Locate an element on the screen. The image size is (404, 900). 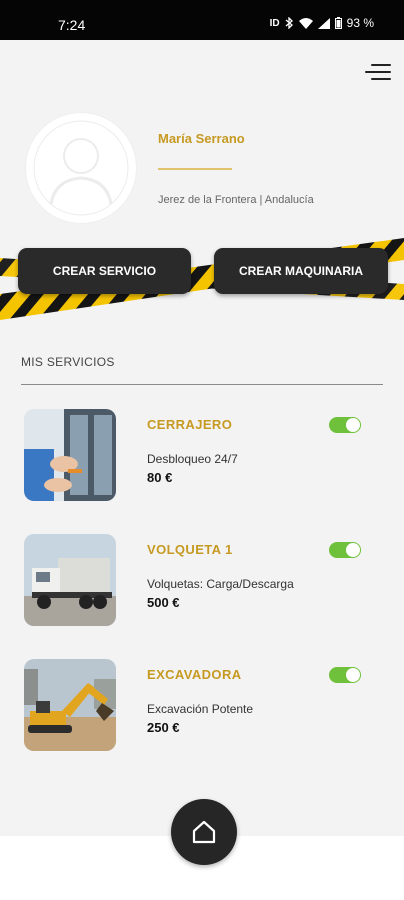
home-button is located at coordinates (204, 832).